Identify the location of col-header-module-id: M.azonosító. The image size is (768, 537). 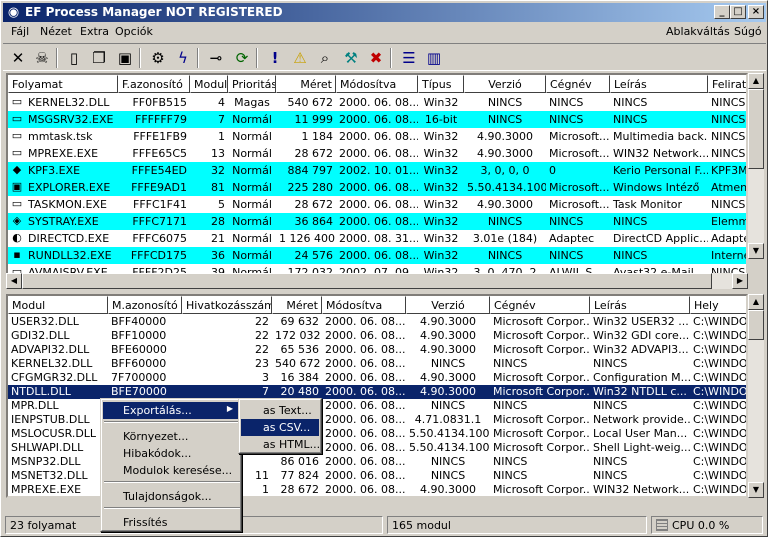
(145, 305).